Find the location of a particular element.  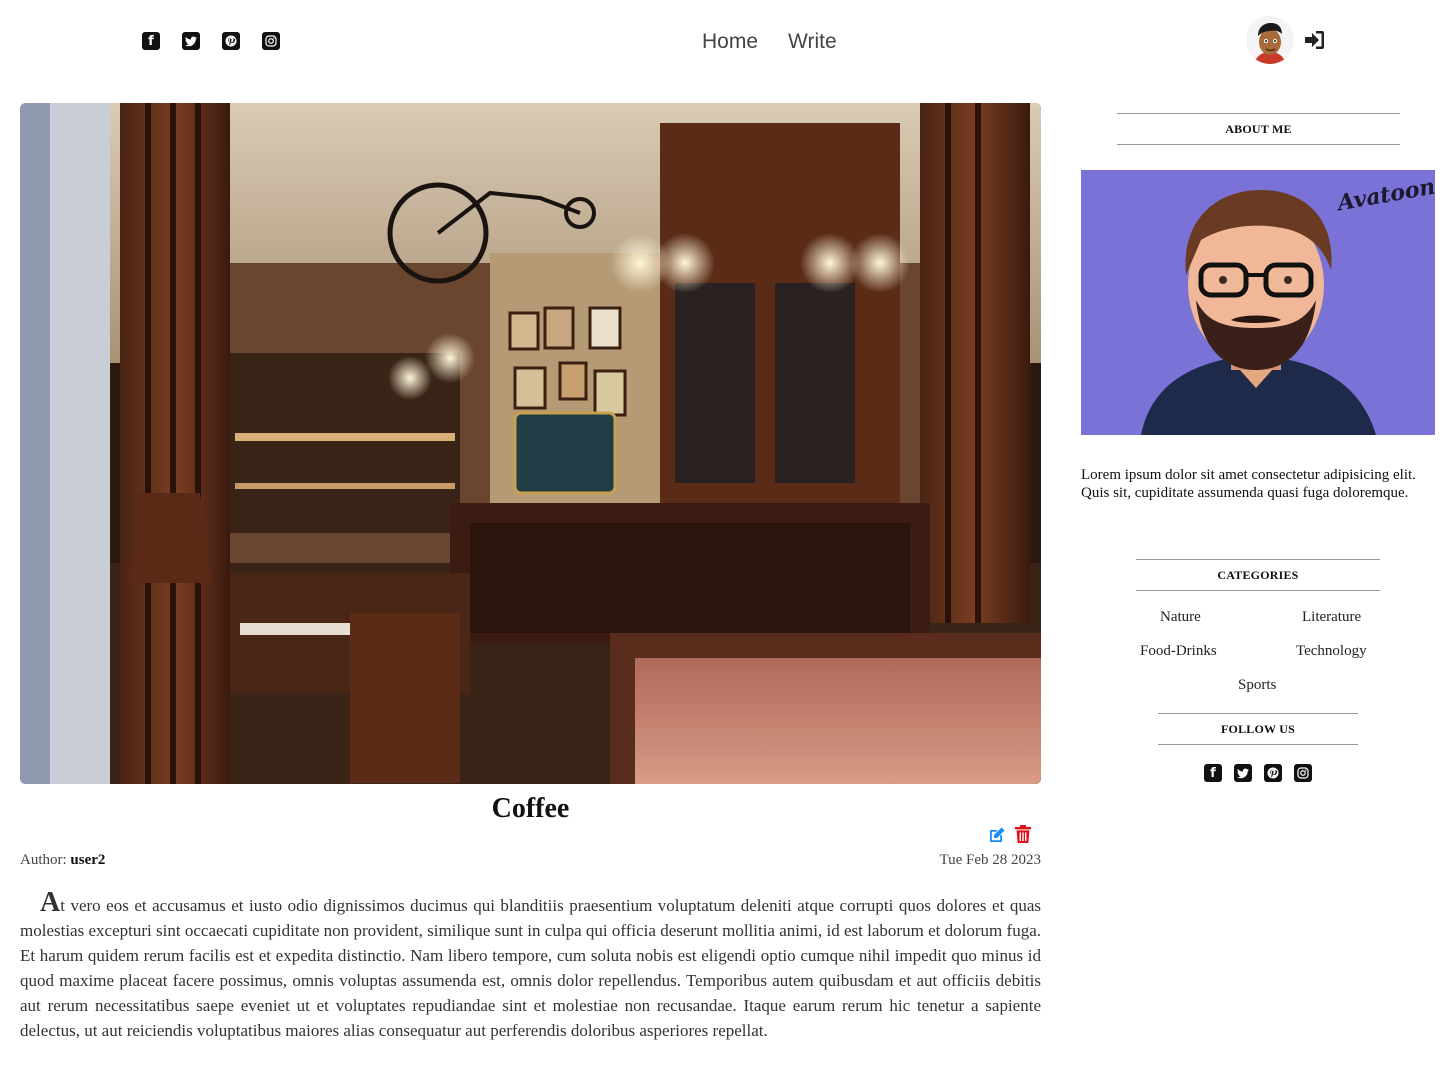

main-nav: Home Write is located at coordinates (769, 42).